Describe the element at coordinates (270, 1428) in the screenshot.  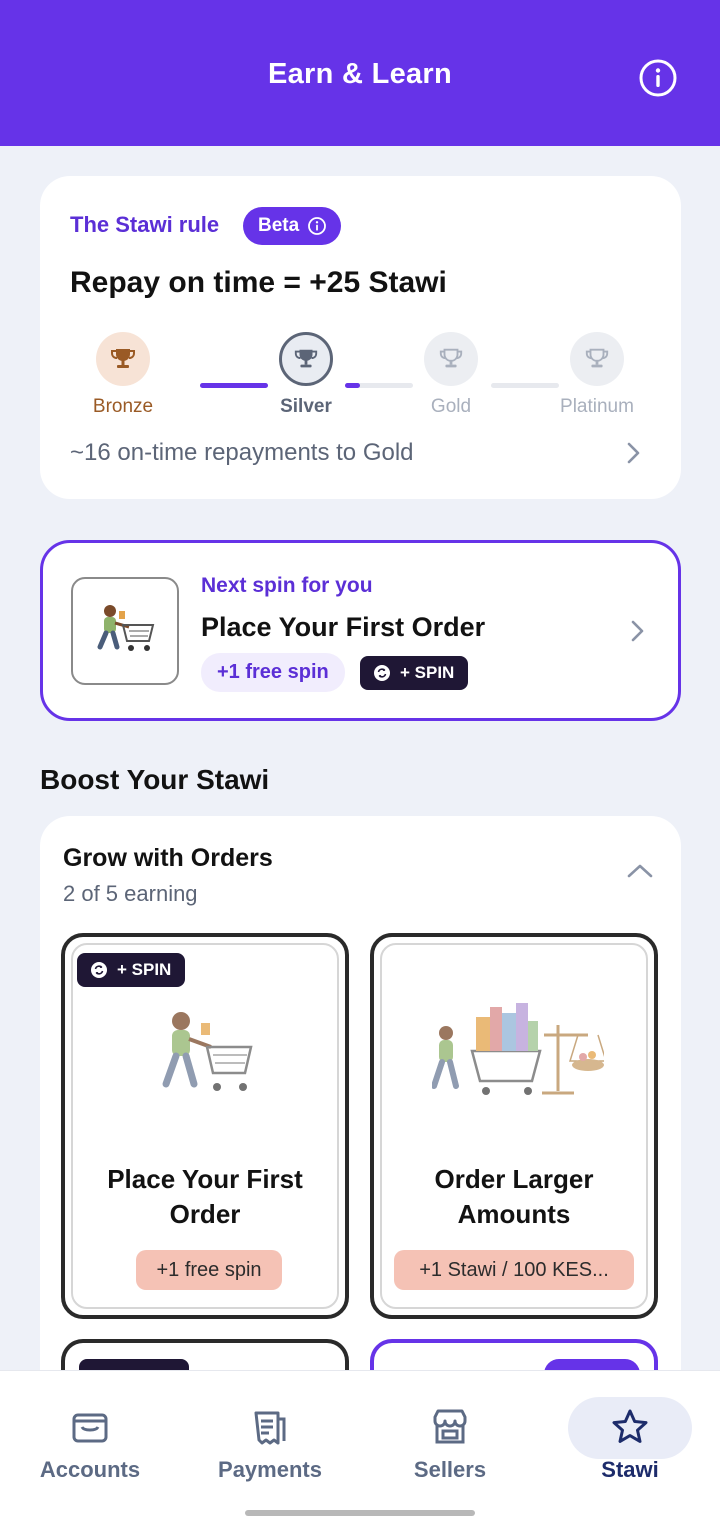
I see `receipt-icon` at that location.